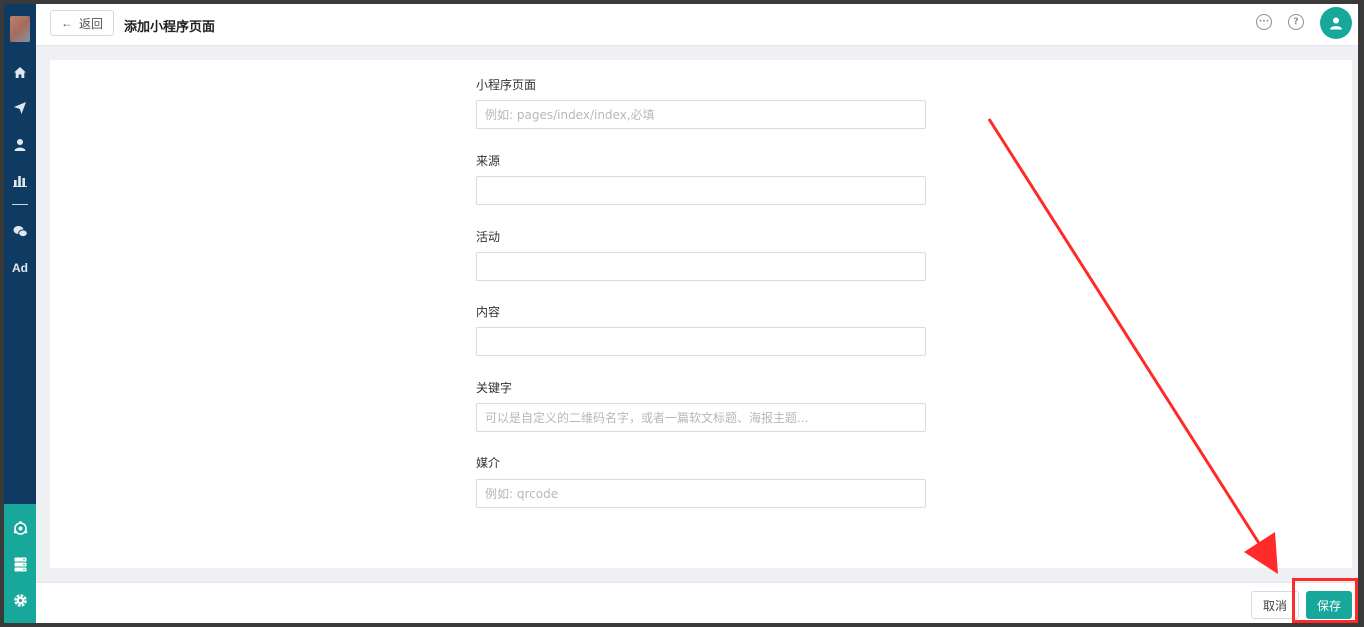 This screenshot has width=1364, height=627. I want to click on field-label-campaign: 活动, so click(488, 237).